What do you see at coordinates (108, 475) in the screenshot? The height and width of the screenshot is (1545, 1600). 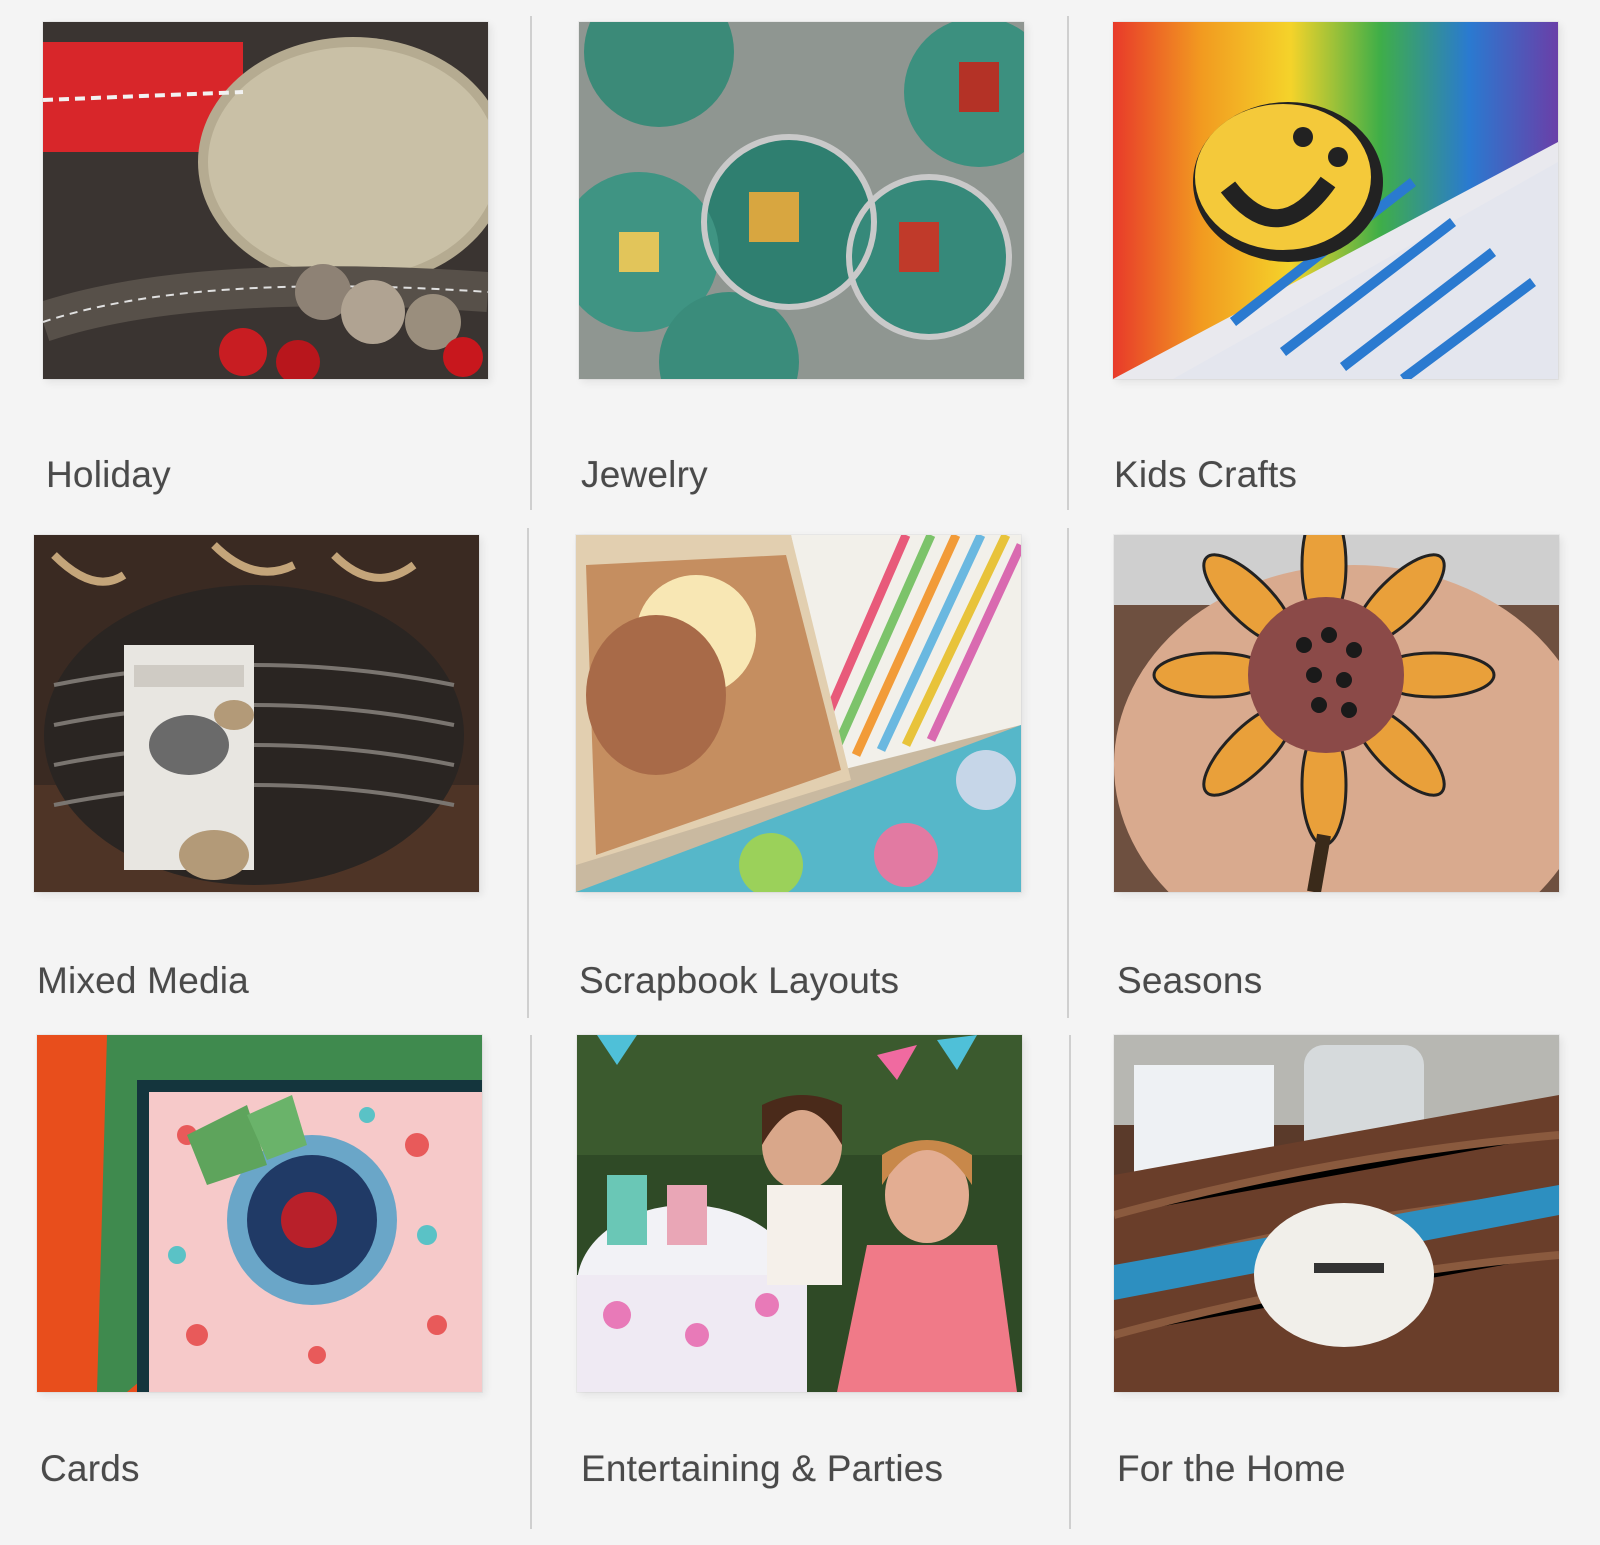 I see `category-label: Holiday` at bounding box center [108, 475].